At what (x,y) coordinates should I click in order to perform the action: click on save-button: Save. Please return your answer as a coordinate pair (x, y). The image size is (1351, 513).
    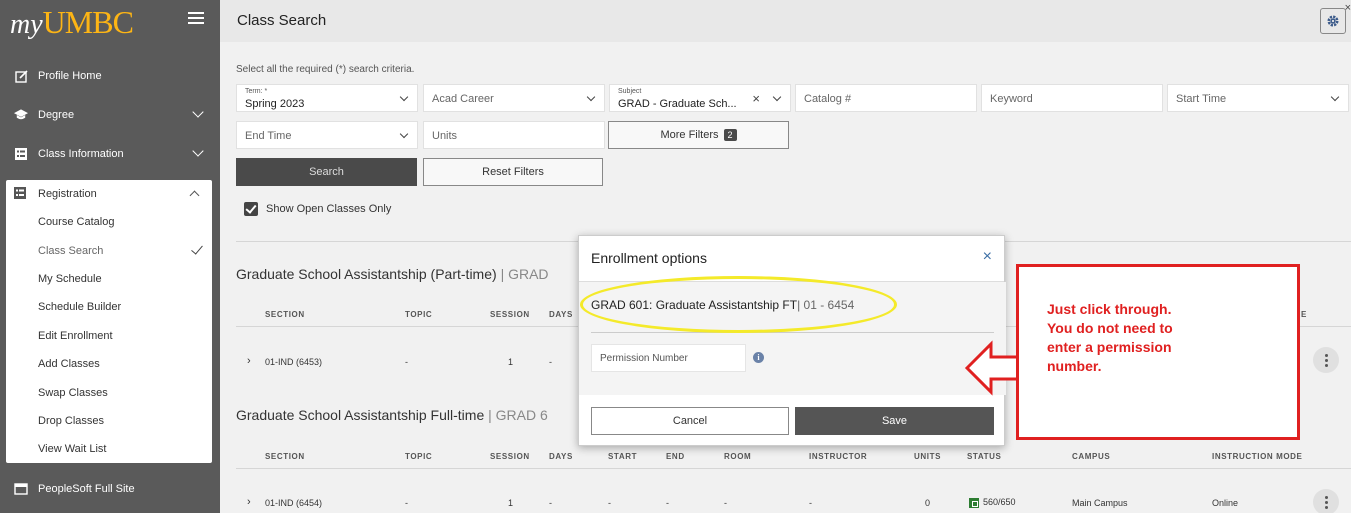
    Looking at the image, I should click on (894, 421).